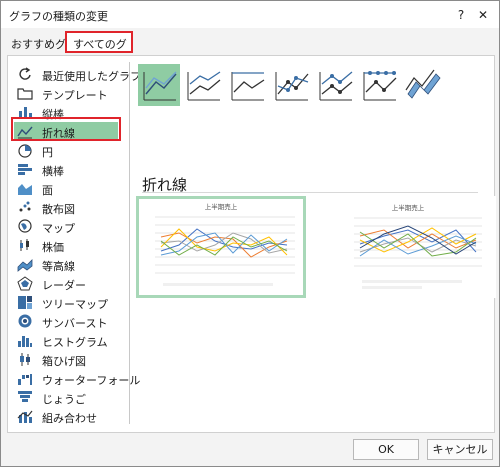 This screenshot has width=500, height=467. I want to click on stacked-line-subtype-icon, so click(204, 86).